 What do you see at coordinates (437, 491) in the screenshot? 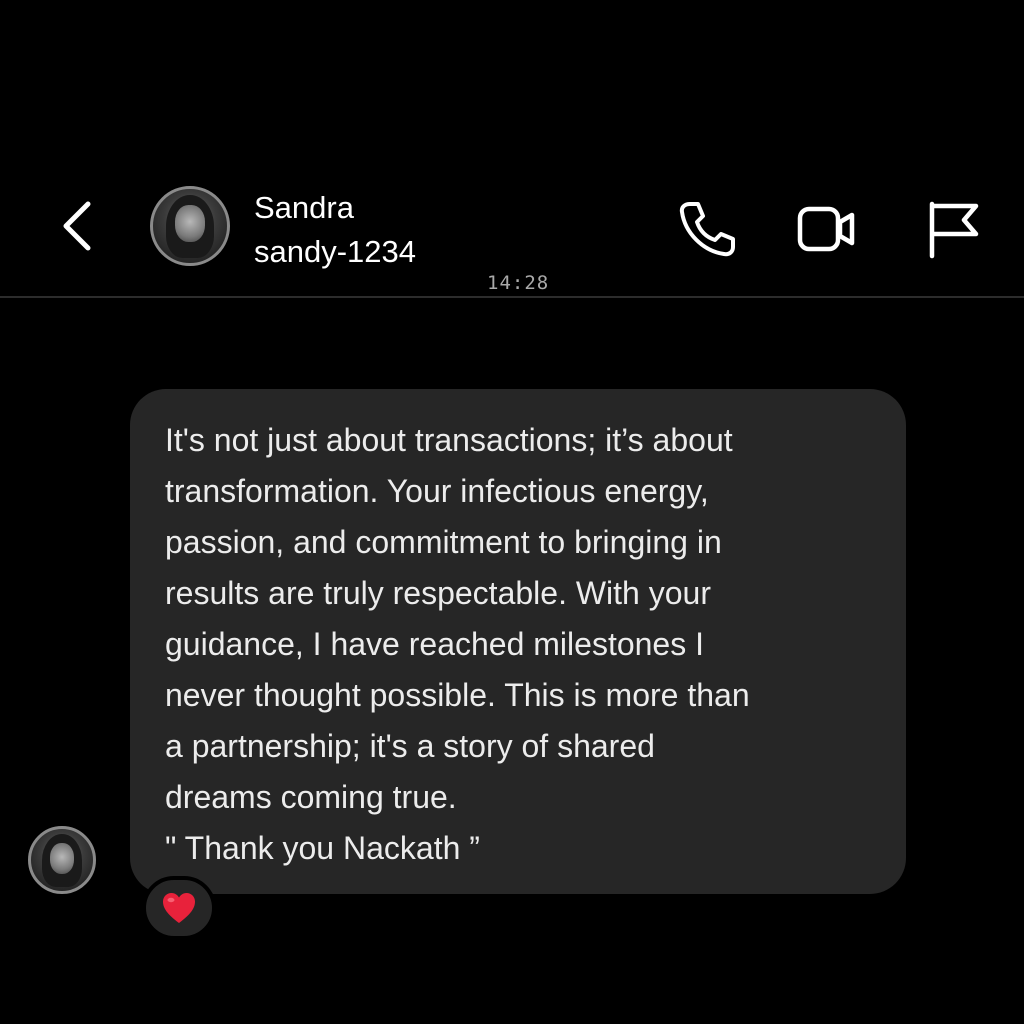
I see `message-line: transformation. Your infectious energy,` at bounding box center [437, 491].